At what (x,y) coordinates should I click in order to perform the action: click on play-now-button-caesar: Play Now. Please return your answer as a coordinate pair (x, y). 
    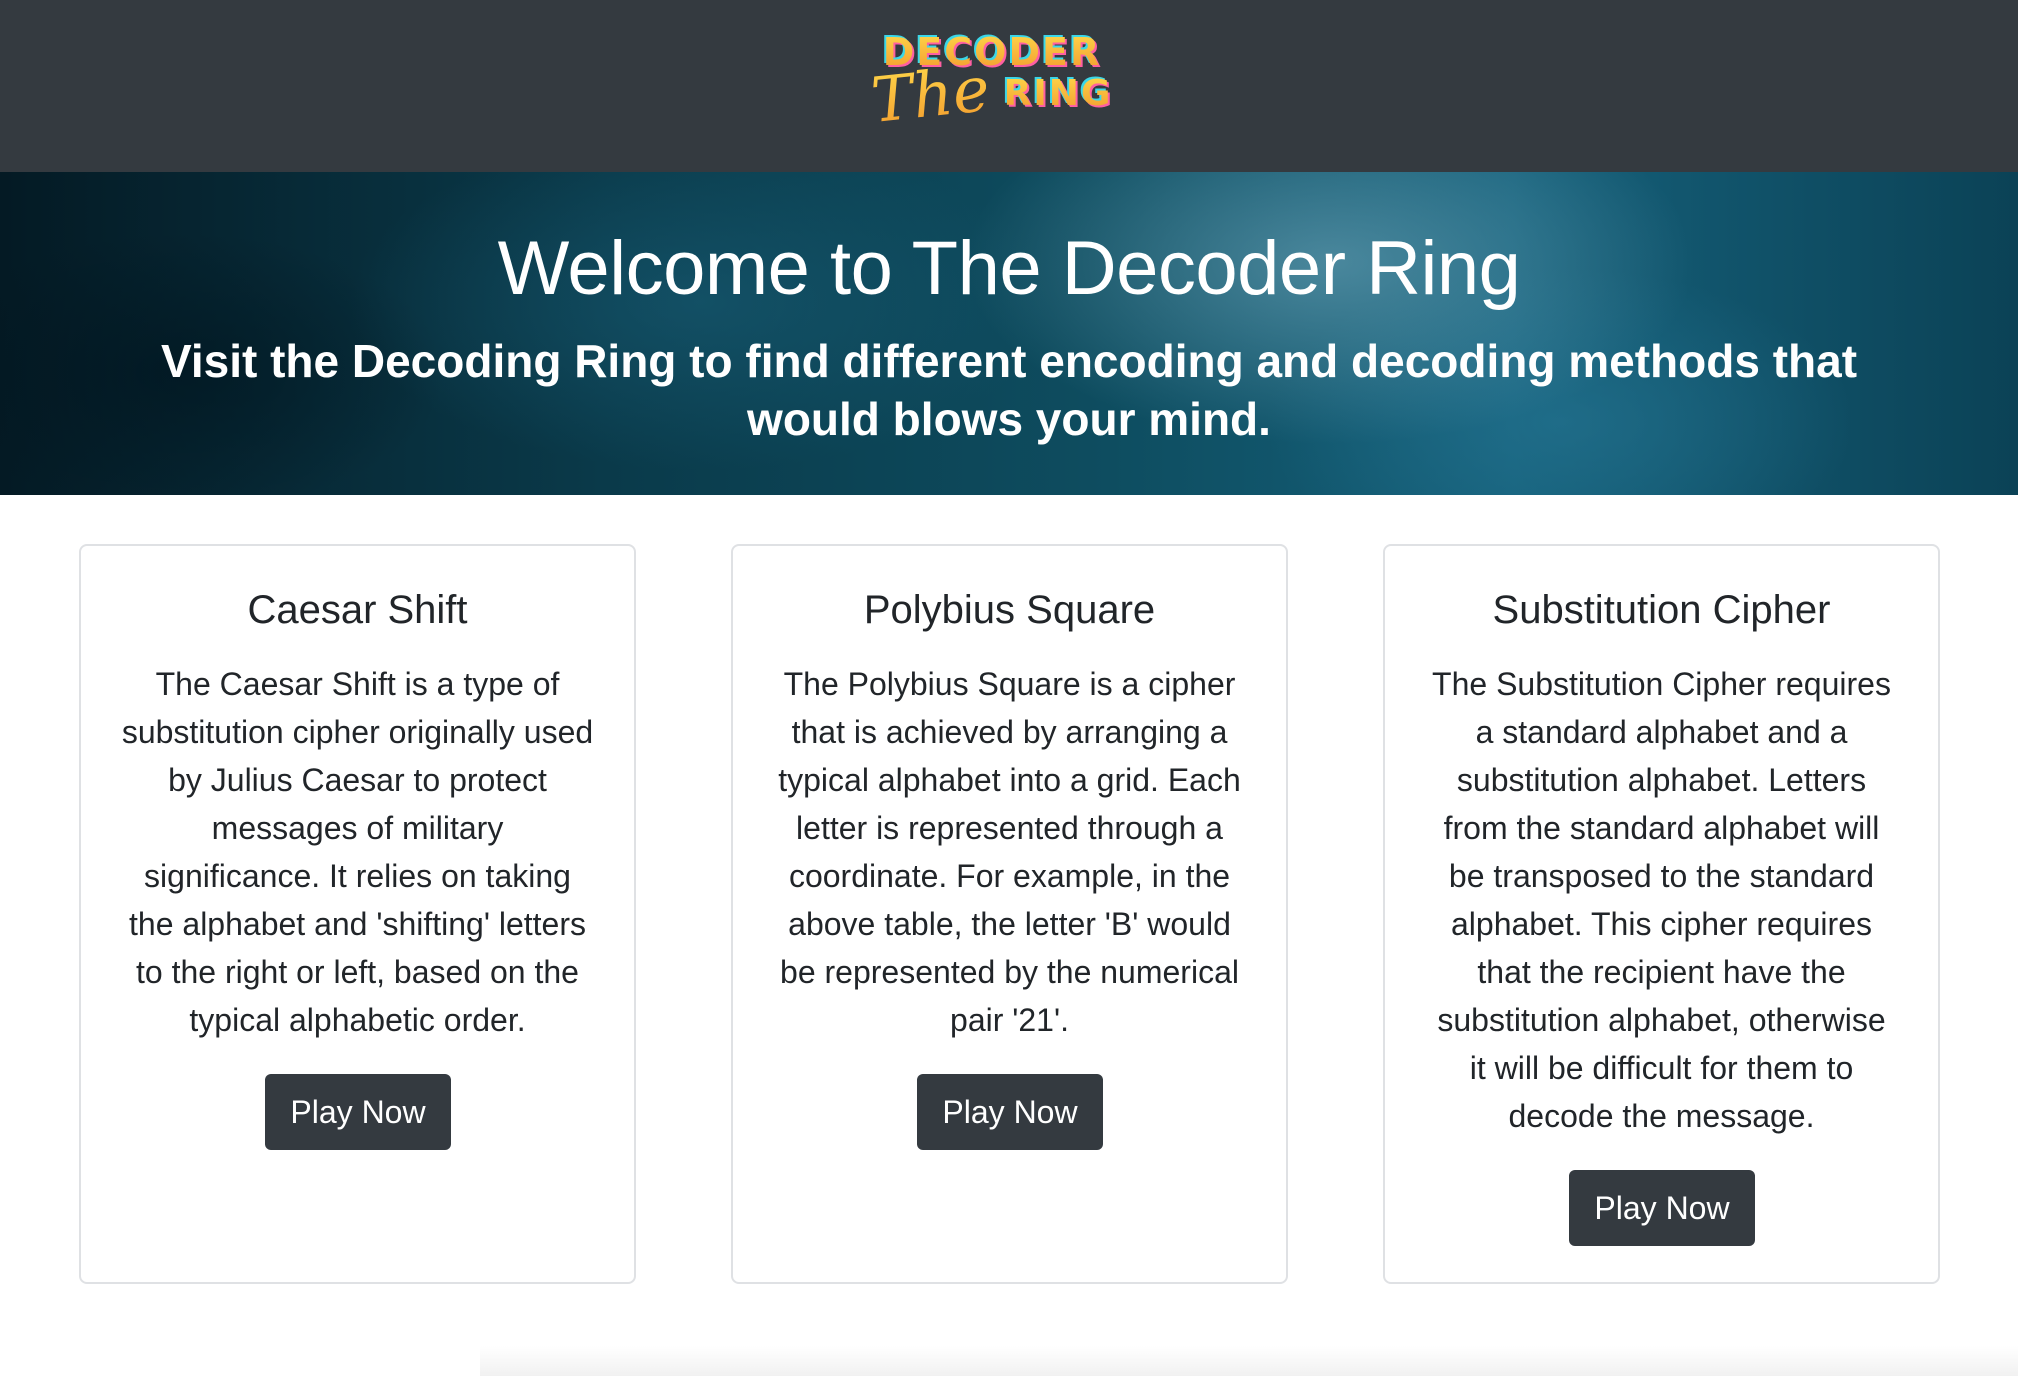
    Looking at the image, I should click on (358, 1112).